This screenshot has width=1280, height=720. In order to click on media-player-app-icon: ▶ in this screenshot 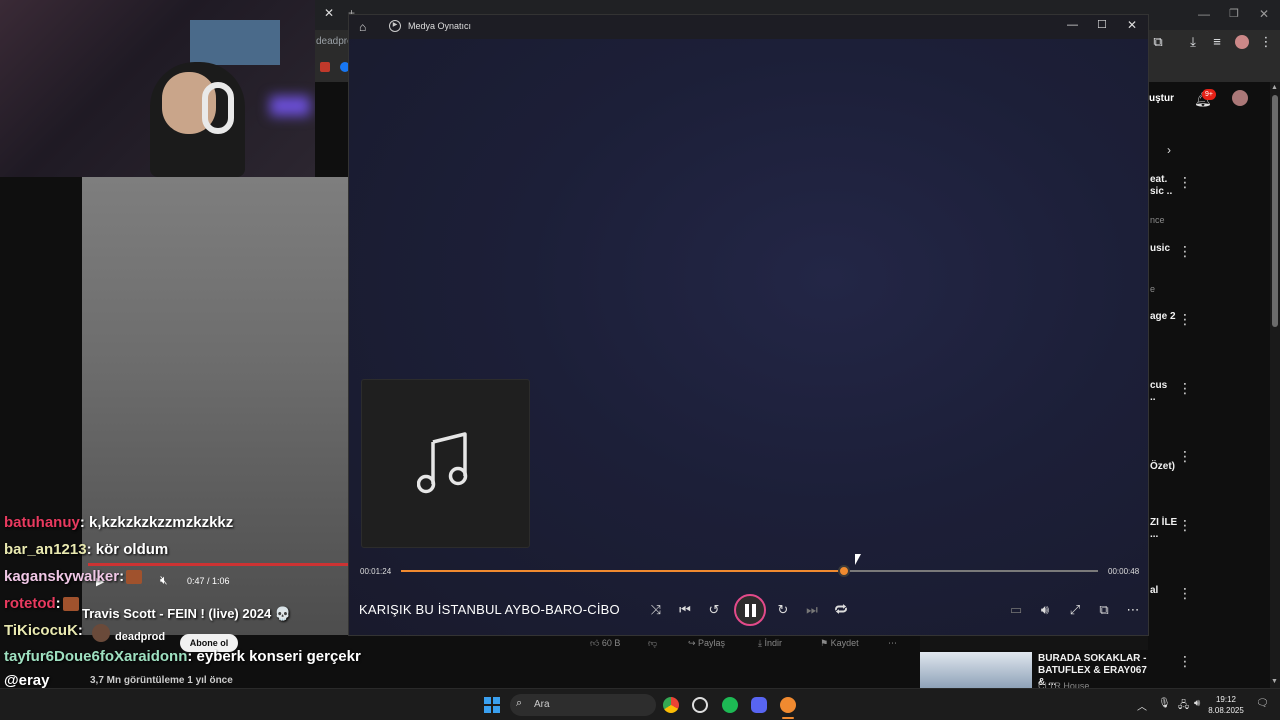, I will do `click(395, 26)`.